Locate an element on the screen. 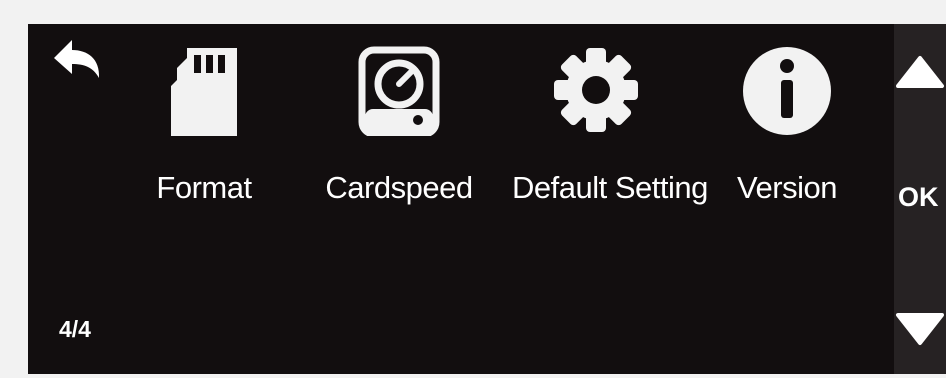 Image resolution: width=946 pixels, height=378 pixels. menu-label-cardspeed: Cardspeed is located at coordinates (399, 187).